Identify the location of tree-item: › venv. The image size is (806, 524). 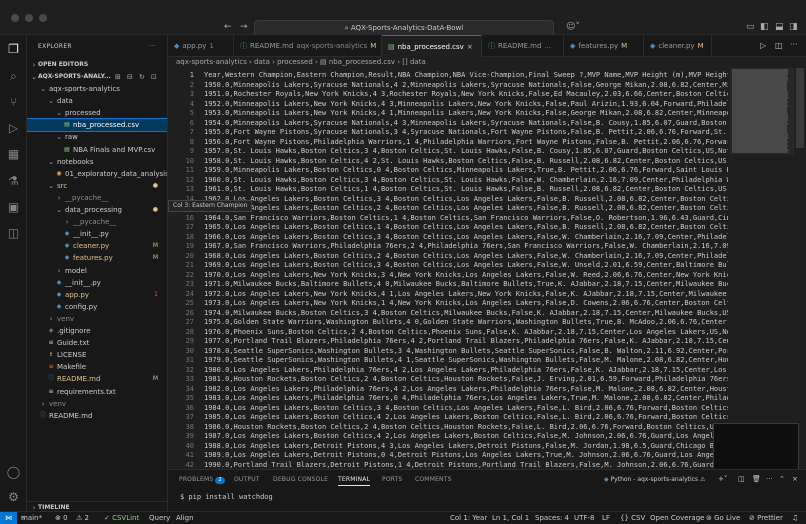
(97, 404).